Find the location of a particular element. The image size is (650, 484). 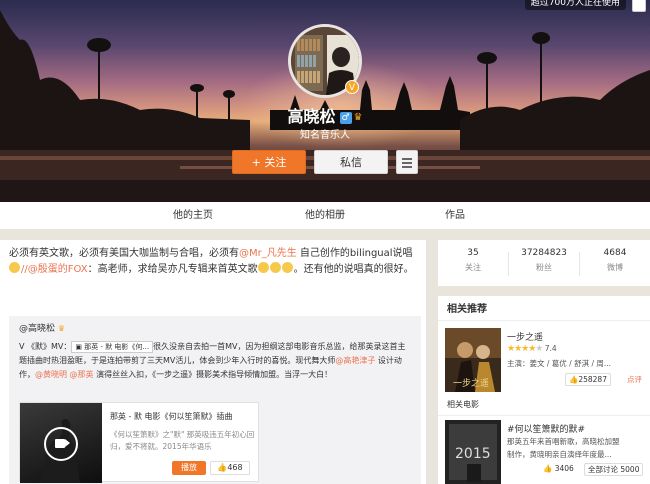

topic-image: 2015 is located at coordinates (473, 452).